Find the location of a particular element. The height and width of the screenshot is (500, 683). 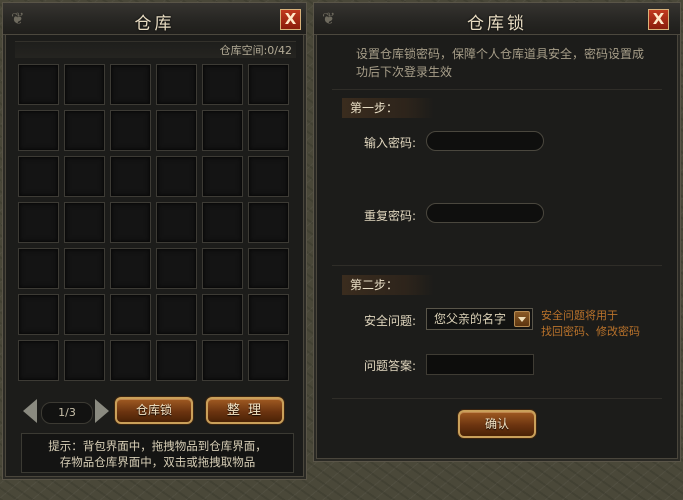

page-navigator: 1/3 is located at coordinates (66, 412).